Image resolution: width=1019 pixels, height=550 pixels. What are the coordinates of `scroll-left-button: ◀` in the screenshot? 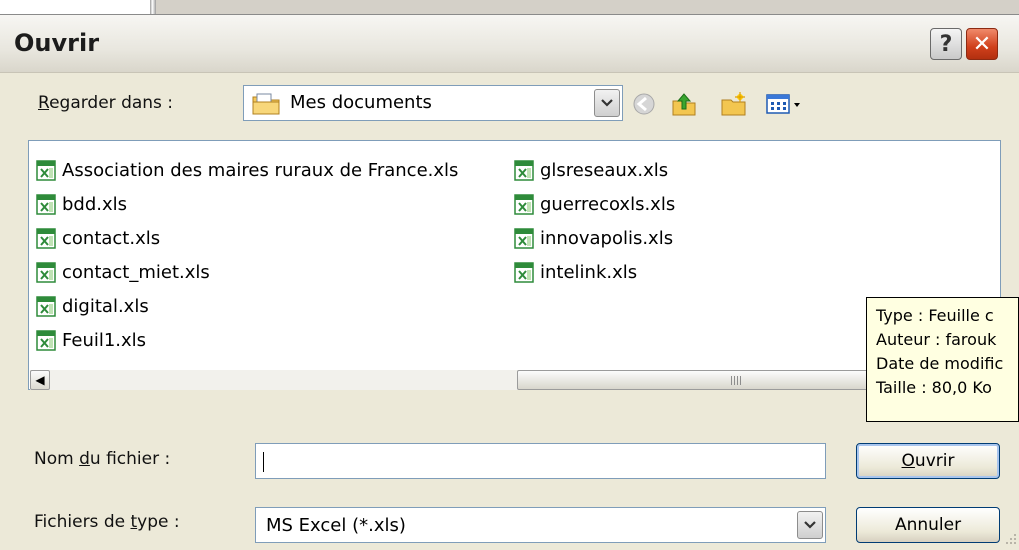 It's located at (40, 380).